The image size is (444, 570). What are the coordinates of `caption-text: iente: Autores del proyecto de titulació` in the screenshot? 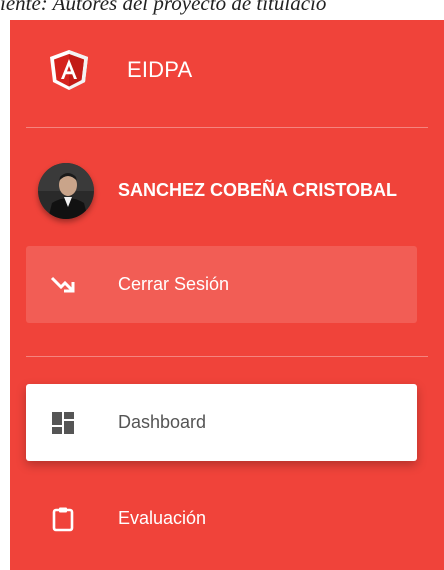 It's located at (163, 7).